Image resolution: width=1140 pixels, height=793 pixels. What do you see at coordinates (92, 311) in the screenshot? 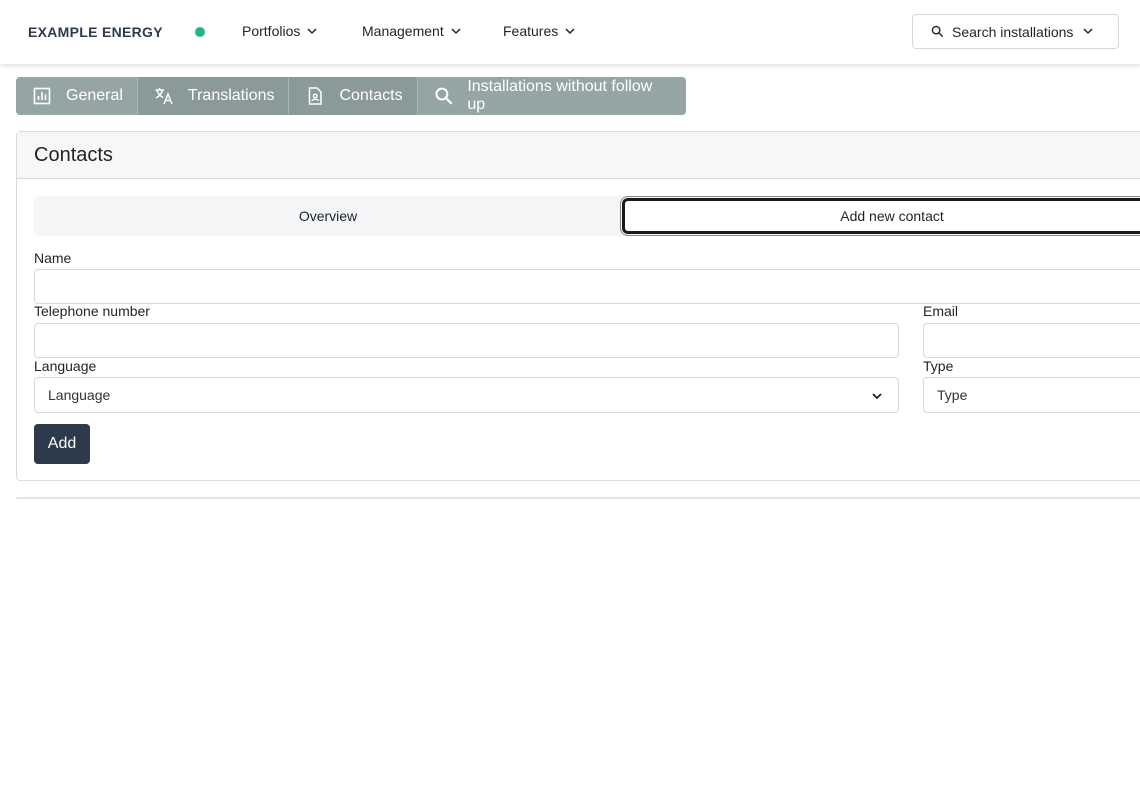
I see `telephone-label: Telephone number` at bounding box center [92, 311].